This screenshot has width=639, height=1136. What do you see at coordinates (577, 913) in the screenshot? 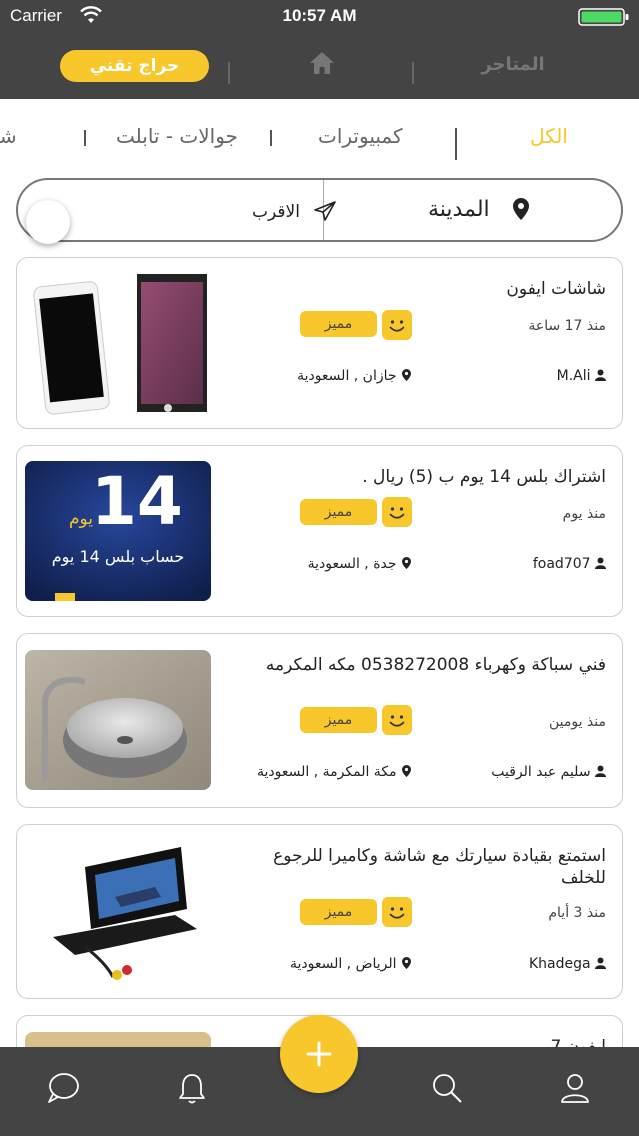
I see `listing-time: منذ 3 أيام` at bounding box center [577, 913].